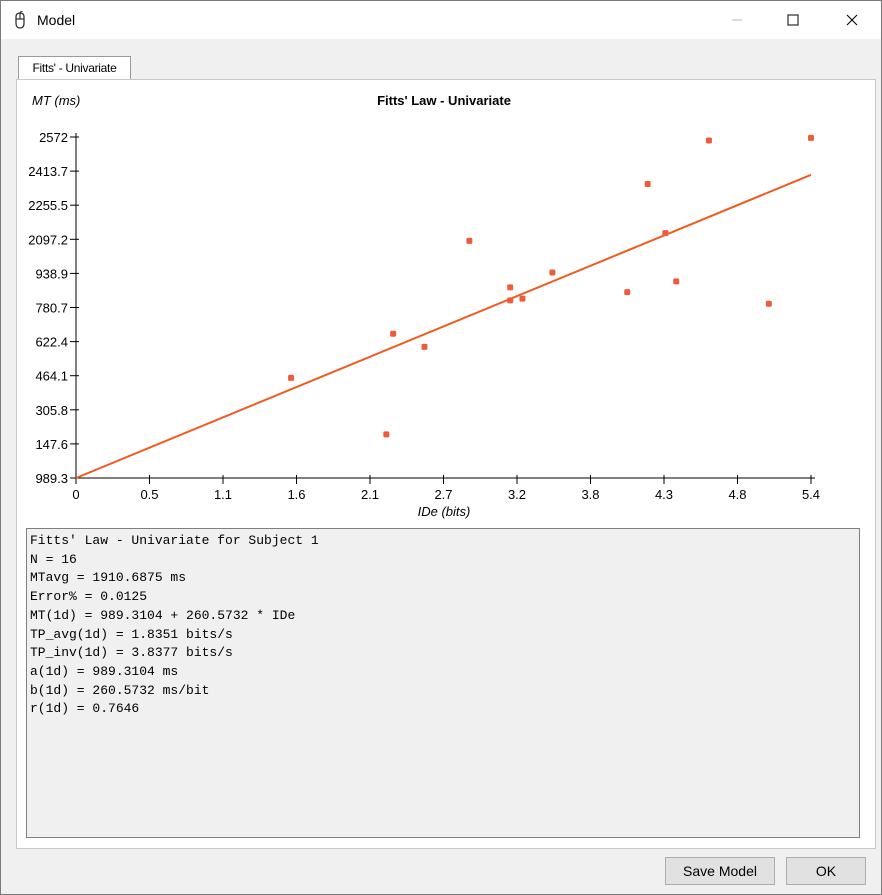  I want to click on result-line: TP_avg(1d) = 1.8351 bits/s, so click(131, 634).